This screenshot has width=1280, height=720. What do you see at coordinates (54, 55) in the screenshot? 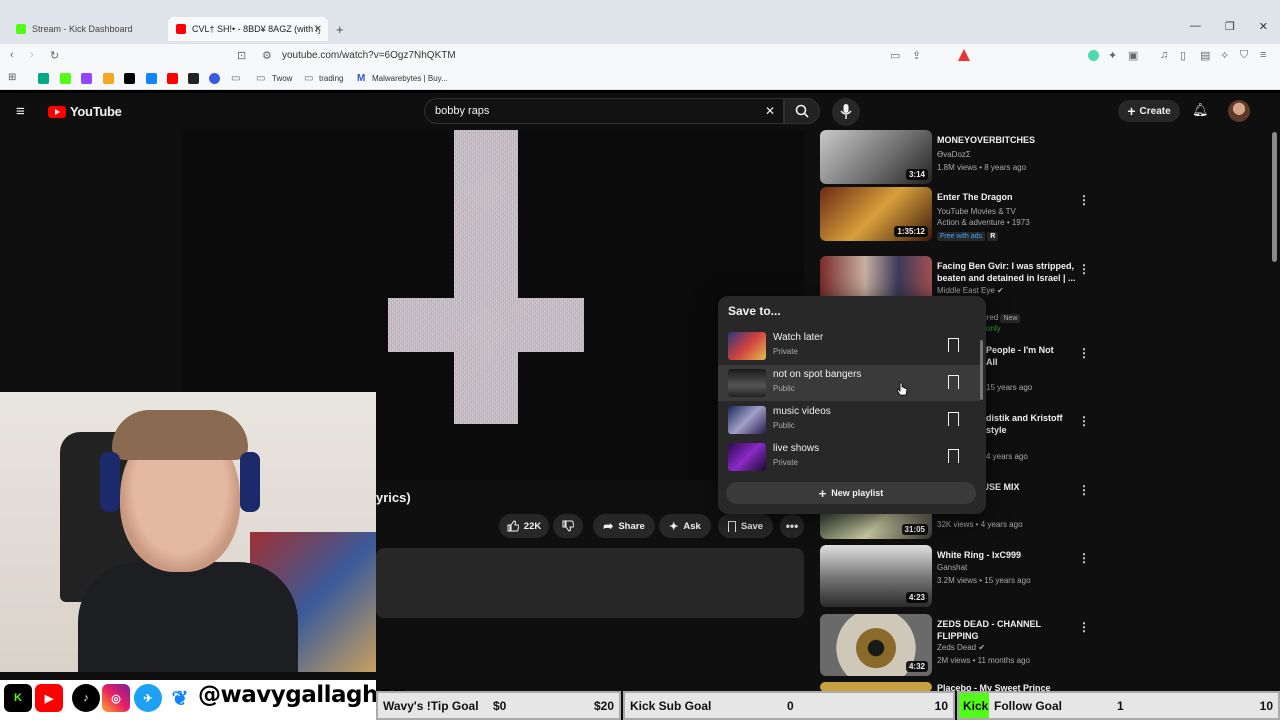
I see `reload-icon: ↻` at bounding box center [54, 55].